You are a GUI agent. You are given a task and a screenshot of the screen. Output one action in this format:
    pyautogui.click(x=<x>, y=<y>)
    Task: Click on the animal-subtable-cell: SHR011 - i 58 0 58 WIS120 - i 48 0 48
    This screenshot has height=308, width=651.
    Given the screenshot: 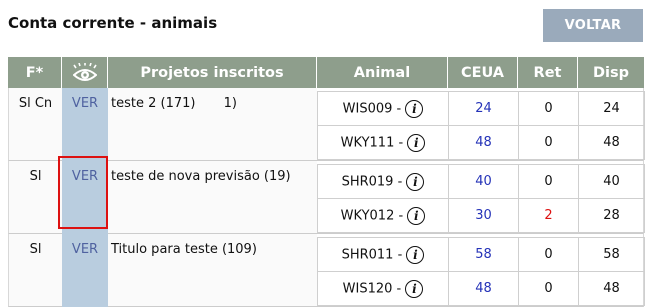 What is the action you would take?
    pyautogui.click(x=481, y=270)
    